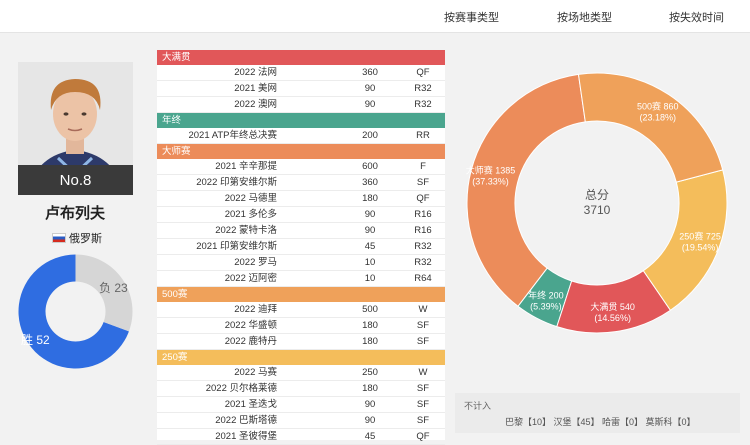 The width and height of the screenshot is (750, 445). Describe the element at coordinates (301, 389) in the screenshot. I see `table-row: 2022 贝尔格莱德 180 SF` at that location.